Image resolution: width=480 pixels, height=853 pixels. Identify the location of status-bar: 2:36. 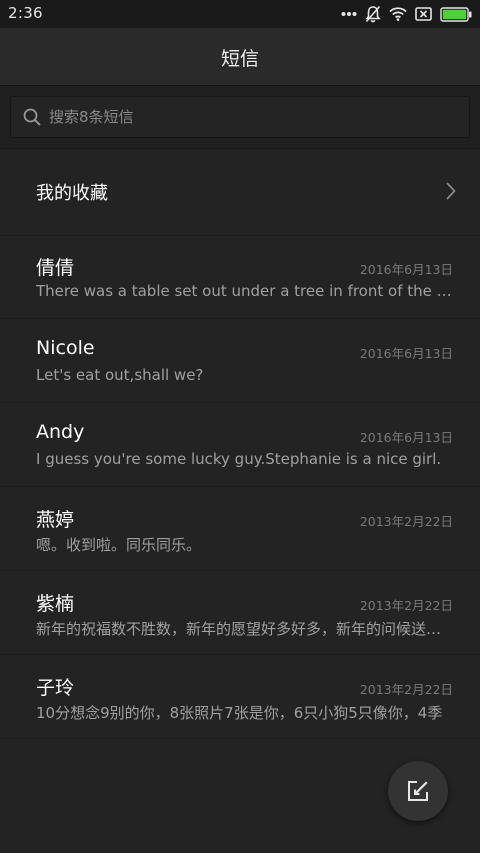
(240, 14).